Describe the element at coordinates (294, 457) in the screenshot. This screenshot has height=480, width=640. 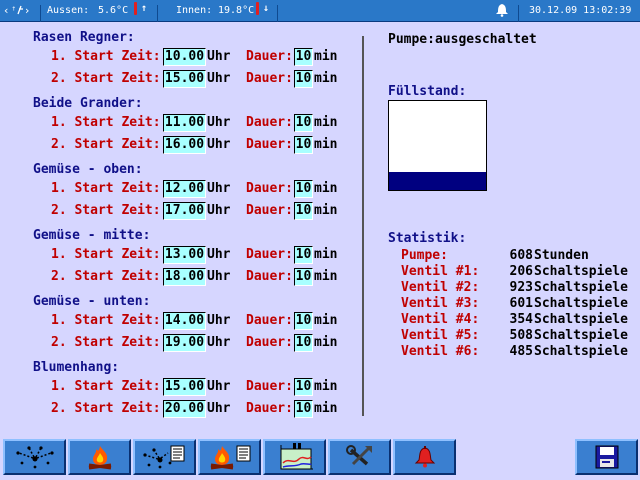
I see `chart-button` at that location.